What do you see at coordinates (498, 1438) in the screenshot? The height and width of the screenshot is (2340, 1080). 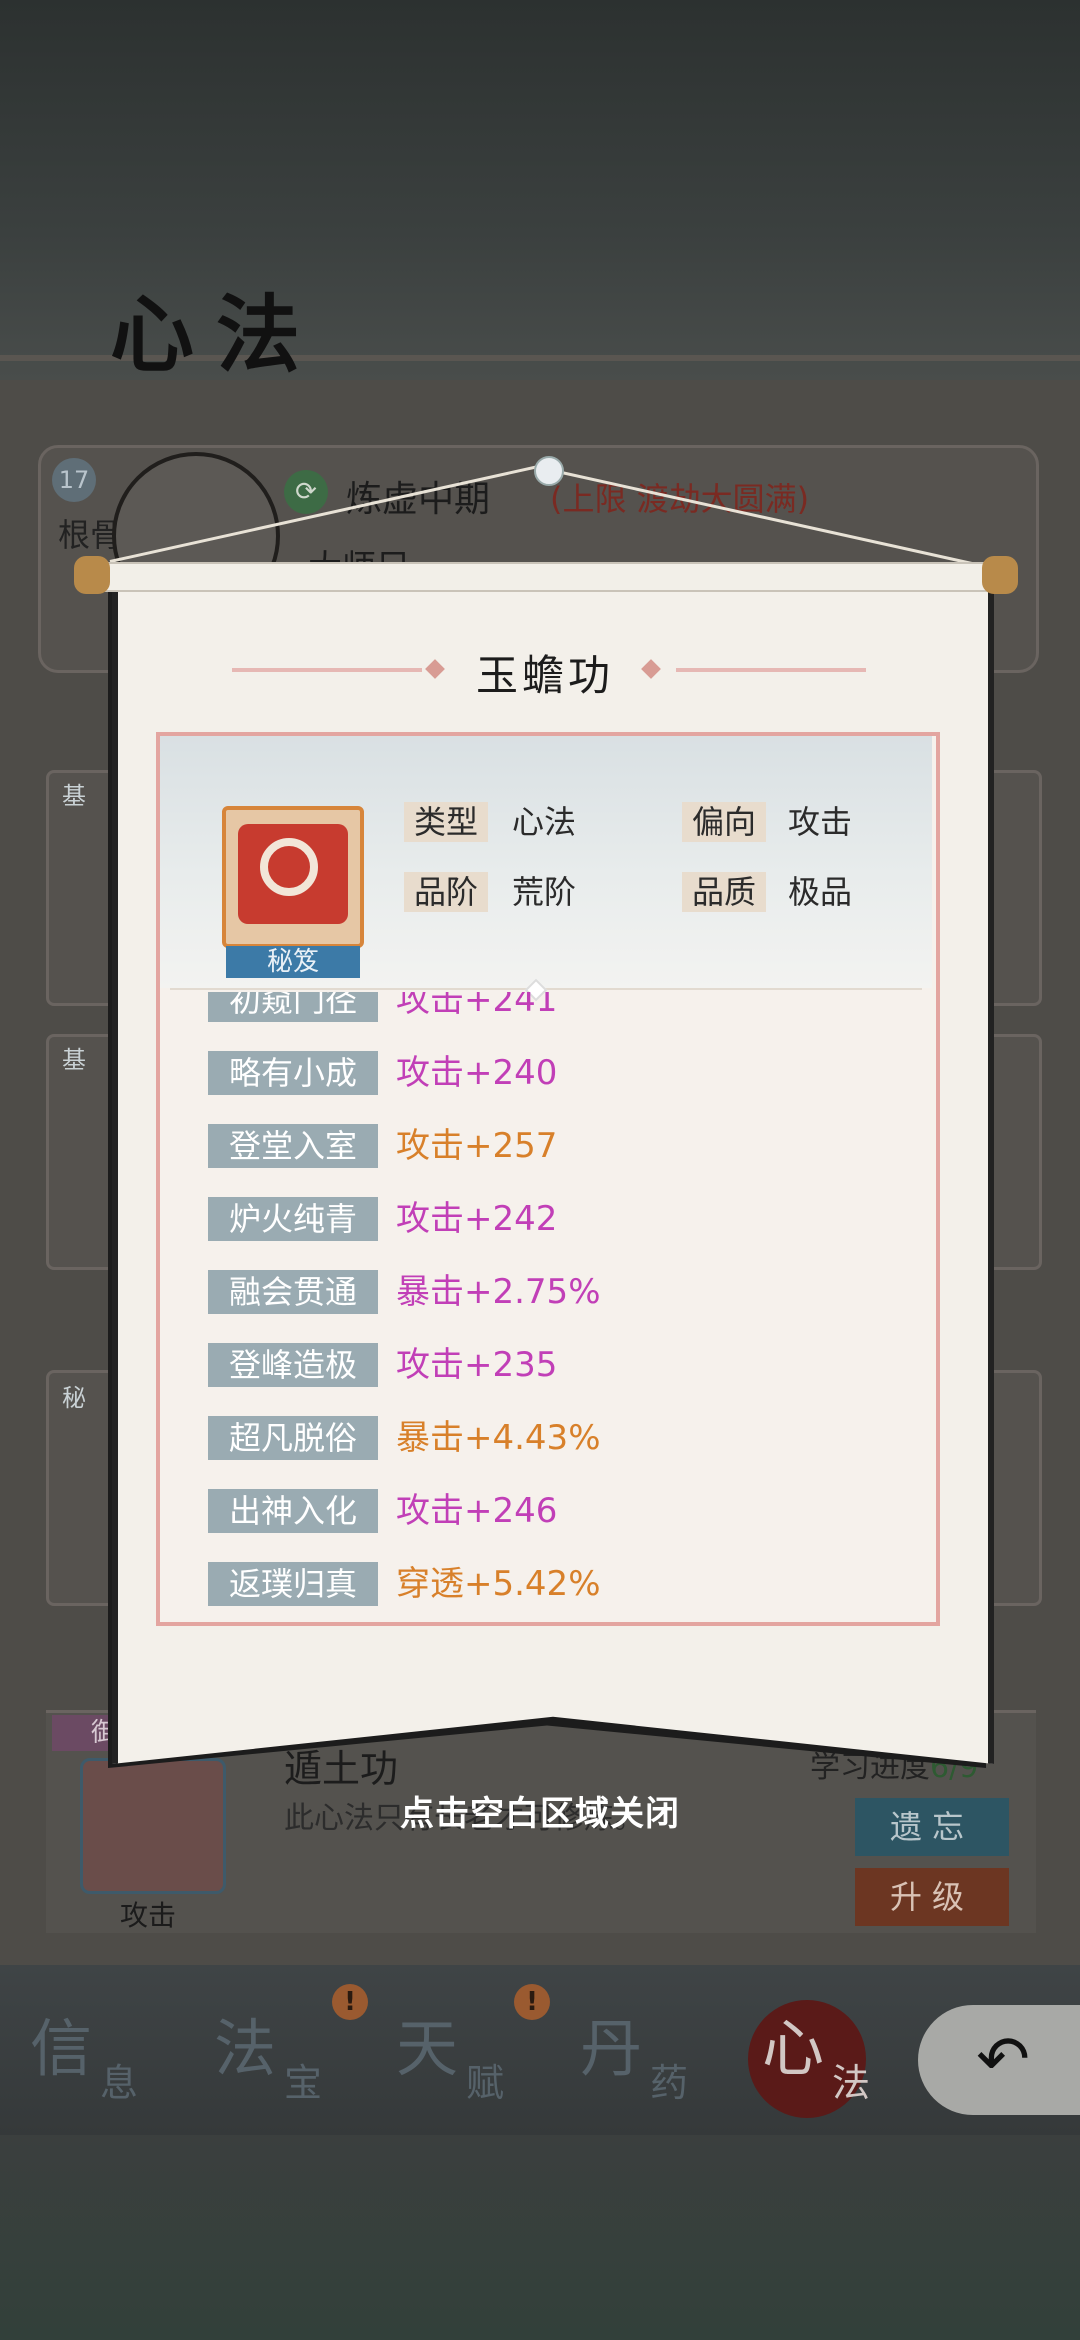 I see `level-bonus: 暴击+4.43%` at bounding box center [498, 1438].